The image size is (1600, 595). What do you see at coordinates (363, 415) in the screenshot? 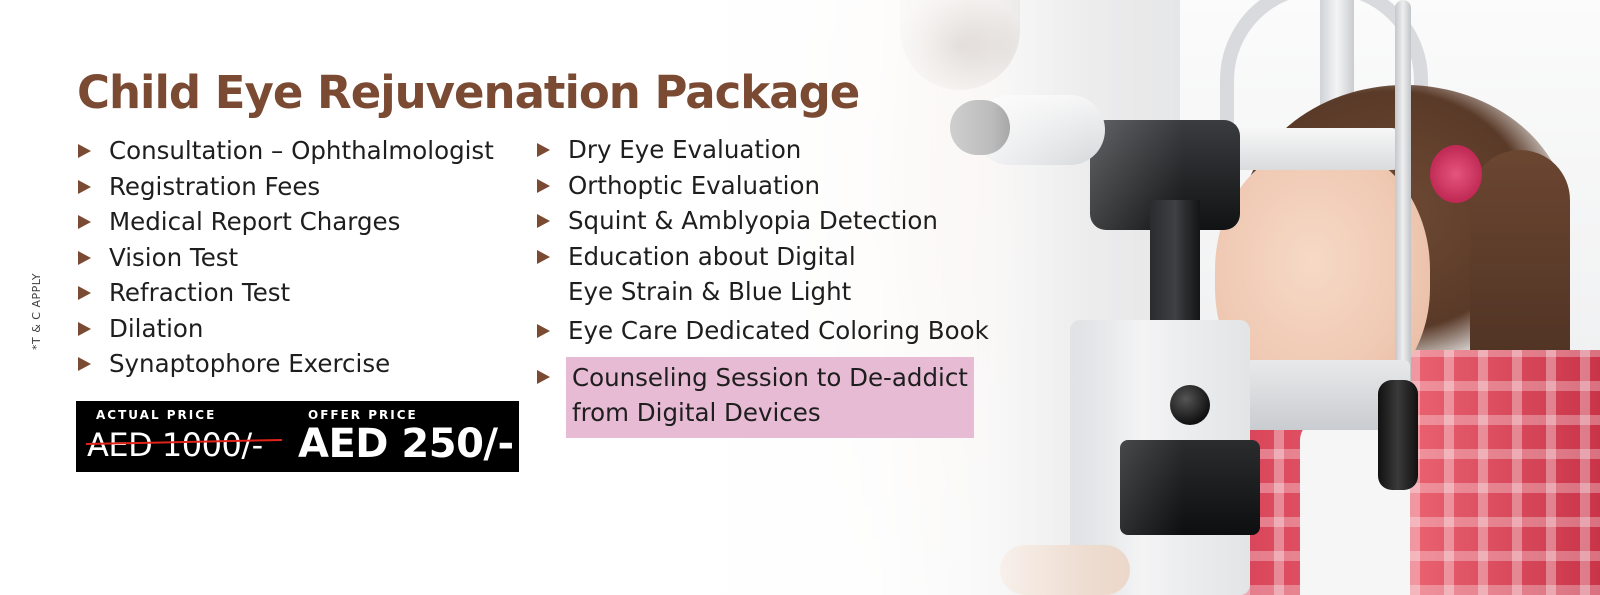
I see `offer-price-label: OFFER PRICE` at bounding box center [363, 415].